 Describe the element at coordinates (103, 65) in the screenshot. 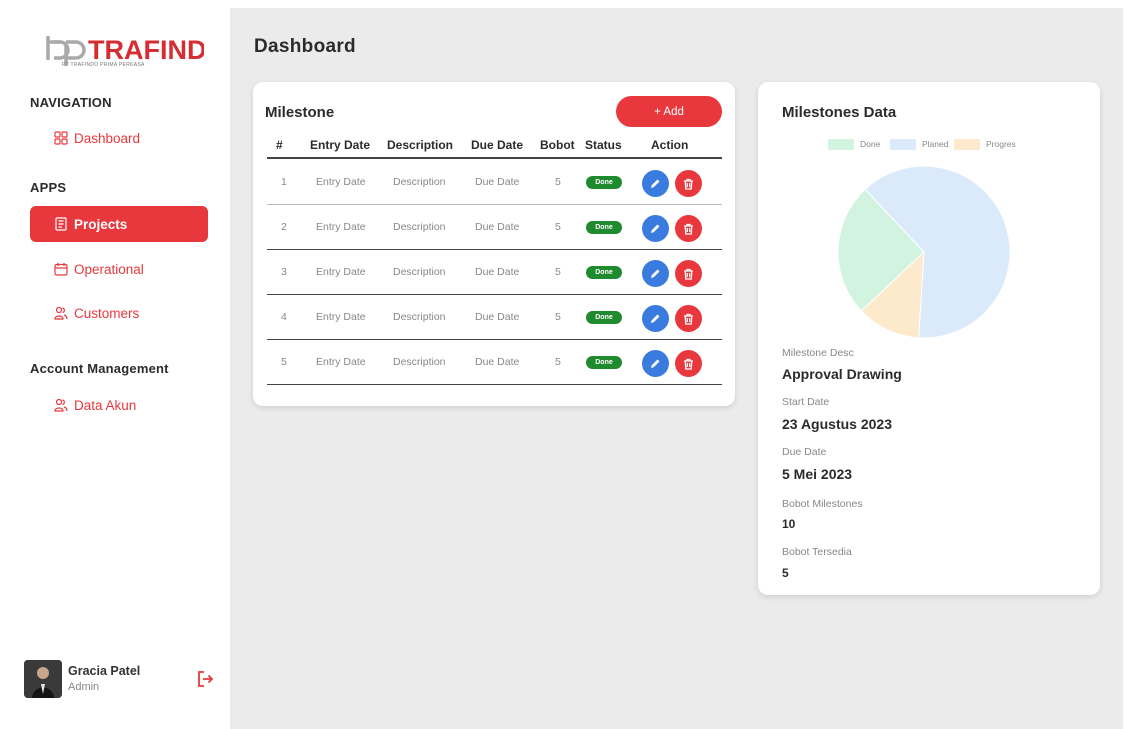

I see `logo-subtitle: PT TRAFINDO PRIMA PERKASA` at that location.